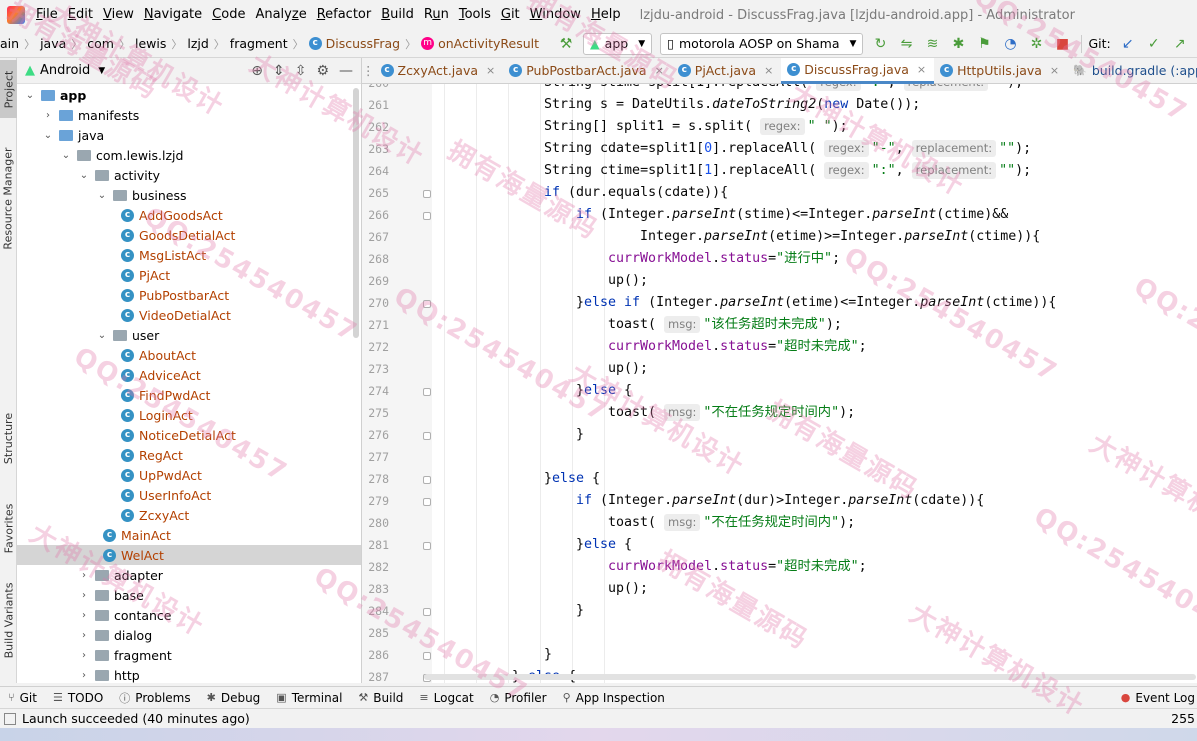  What do you see at coordinates (189, 635) in the screenshot?
I see `tree-item-dialog: › dialog` at bounding box center [189, 635].